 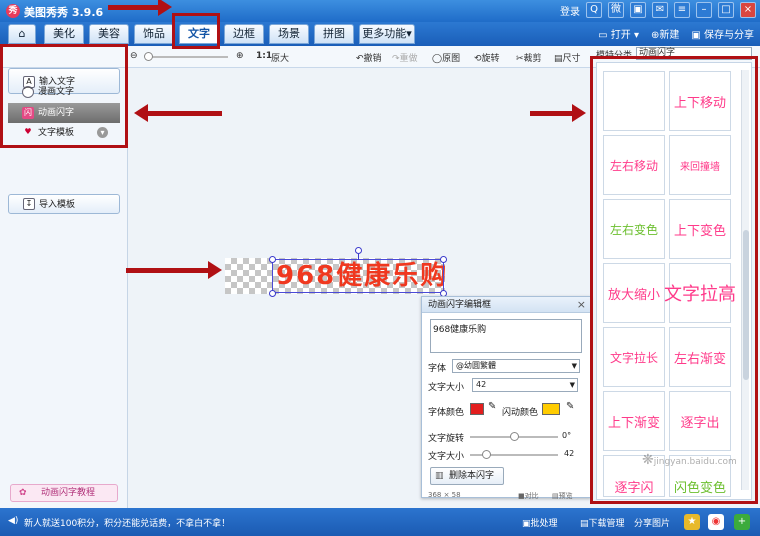 What do you see at coordinates (472, 476) in the screenshot?
I see `delete-text-label: 删除本闪字` at bounding box center [472, 476].